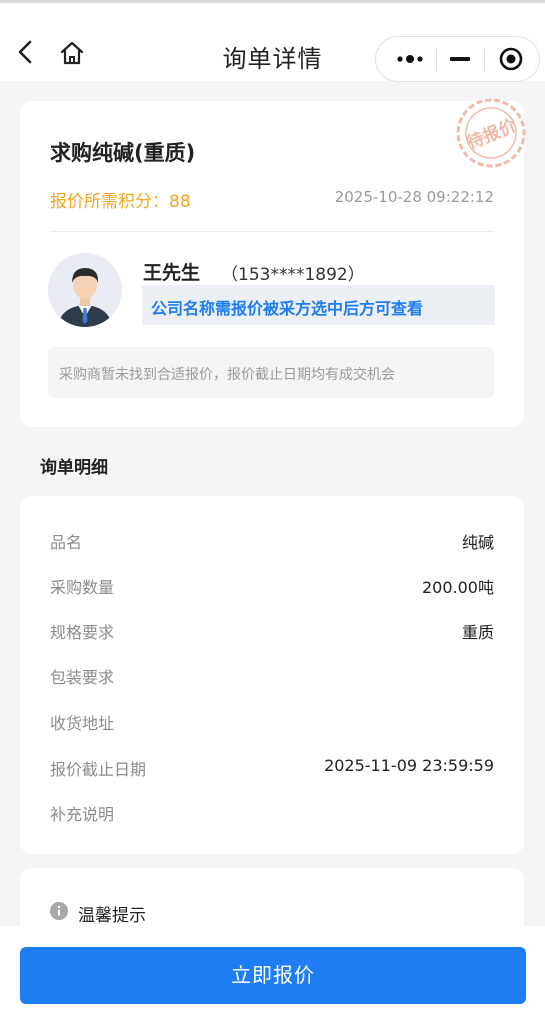 The height and width of the screenshot is (1024, 545). Describe the element at coordinates (123, 153) in the screenshot. I see `request-title: 求购纯碱(重质)` at that location.